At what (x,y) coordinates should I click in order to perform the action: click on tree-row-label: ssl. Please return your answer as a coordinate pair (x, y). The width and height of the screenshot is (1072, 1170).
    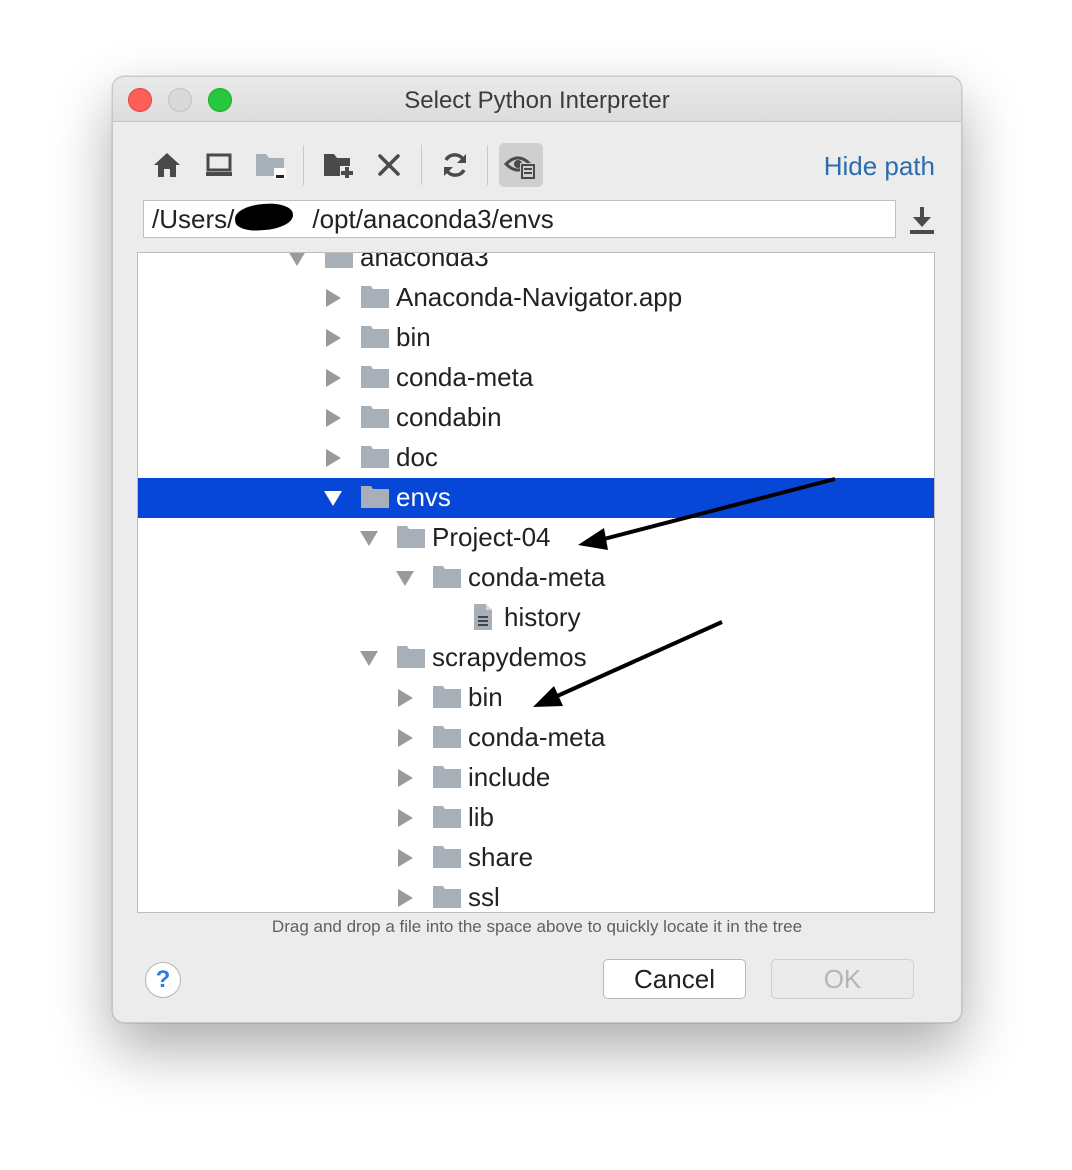
    Looking at the image, I should click on (484, 897).